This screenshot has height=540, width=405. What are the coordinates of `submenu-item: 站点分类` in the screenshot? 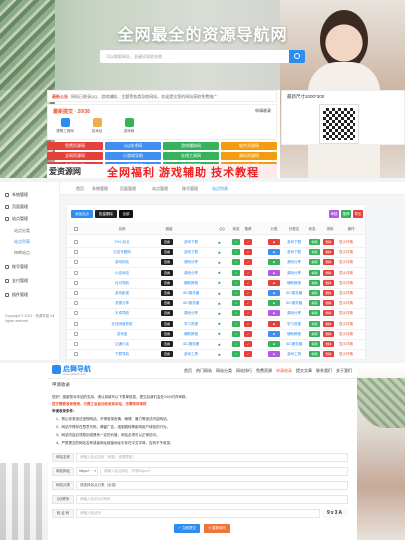 It's located at (22, 231).